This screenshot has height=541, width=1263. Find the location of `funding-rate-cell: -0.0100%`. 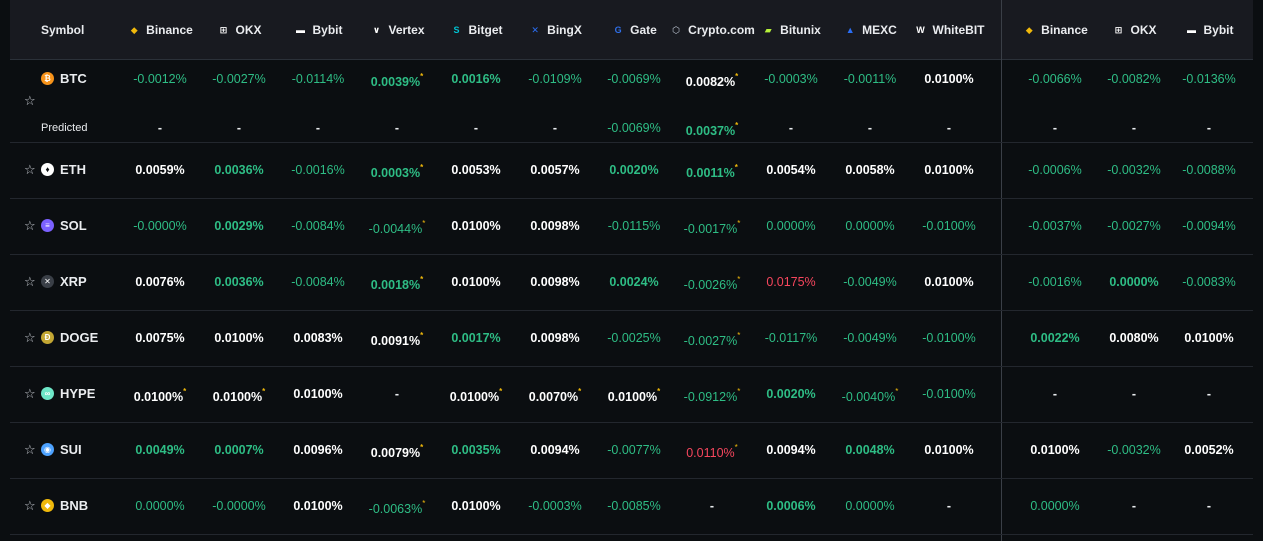

funding-rate-cell: -0.0100% is located at coordinates (949, 226).